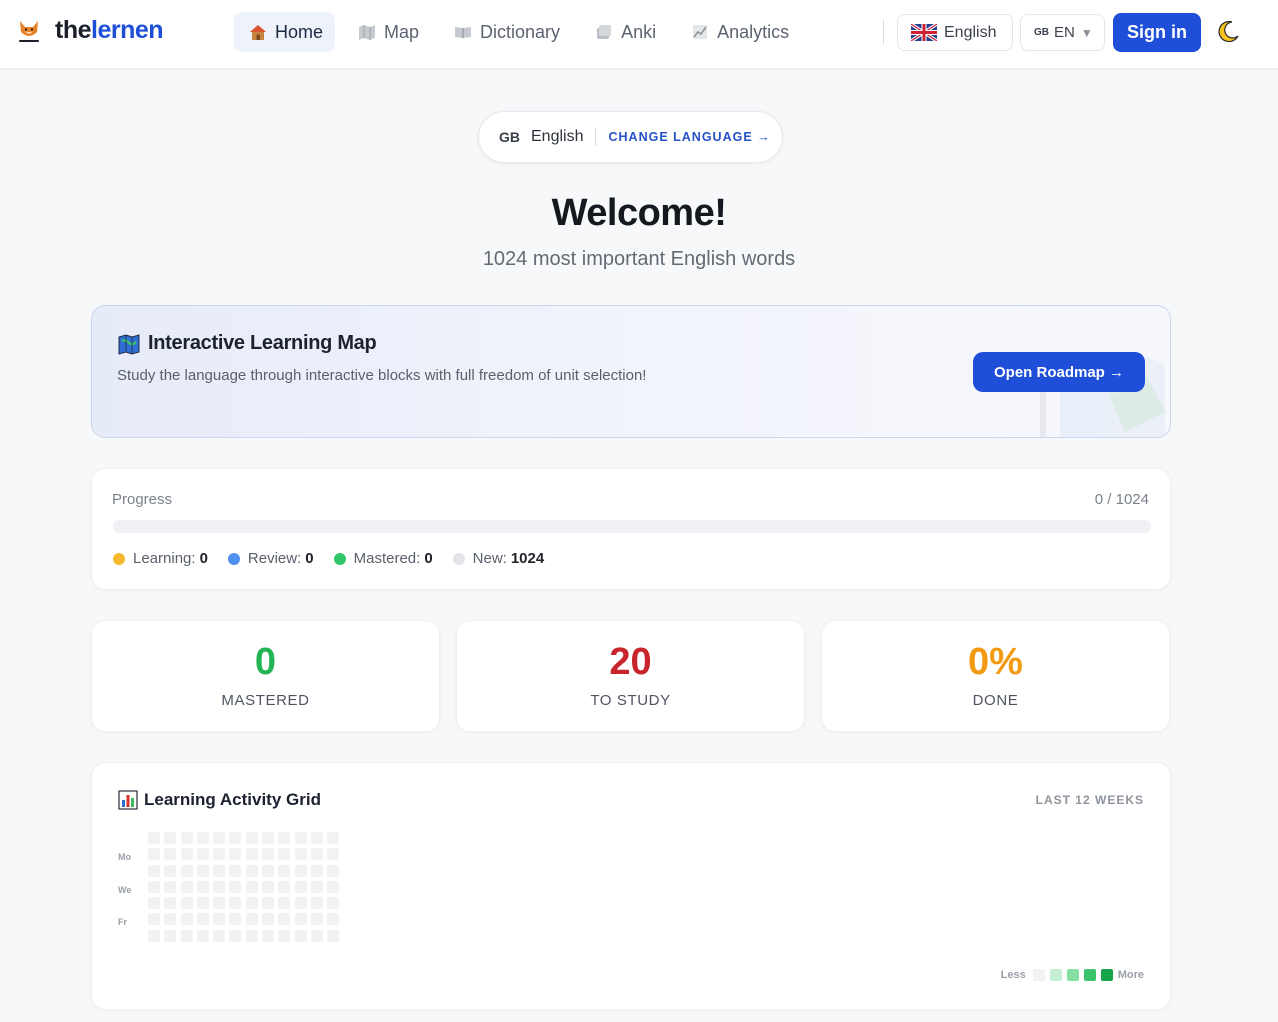 This screenshot has height=1022, width=1278. What do you see at coordinates (995, 700) in the screenshot?
I see `stat-caption: DONE` at bounding box center [995, 700].